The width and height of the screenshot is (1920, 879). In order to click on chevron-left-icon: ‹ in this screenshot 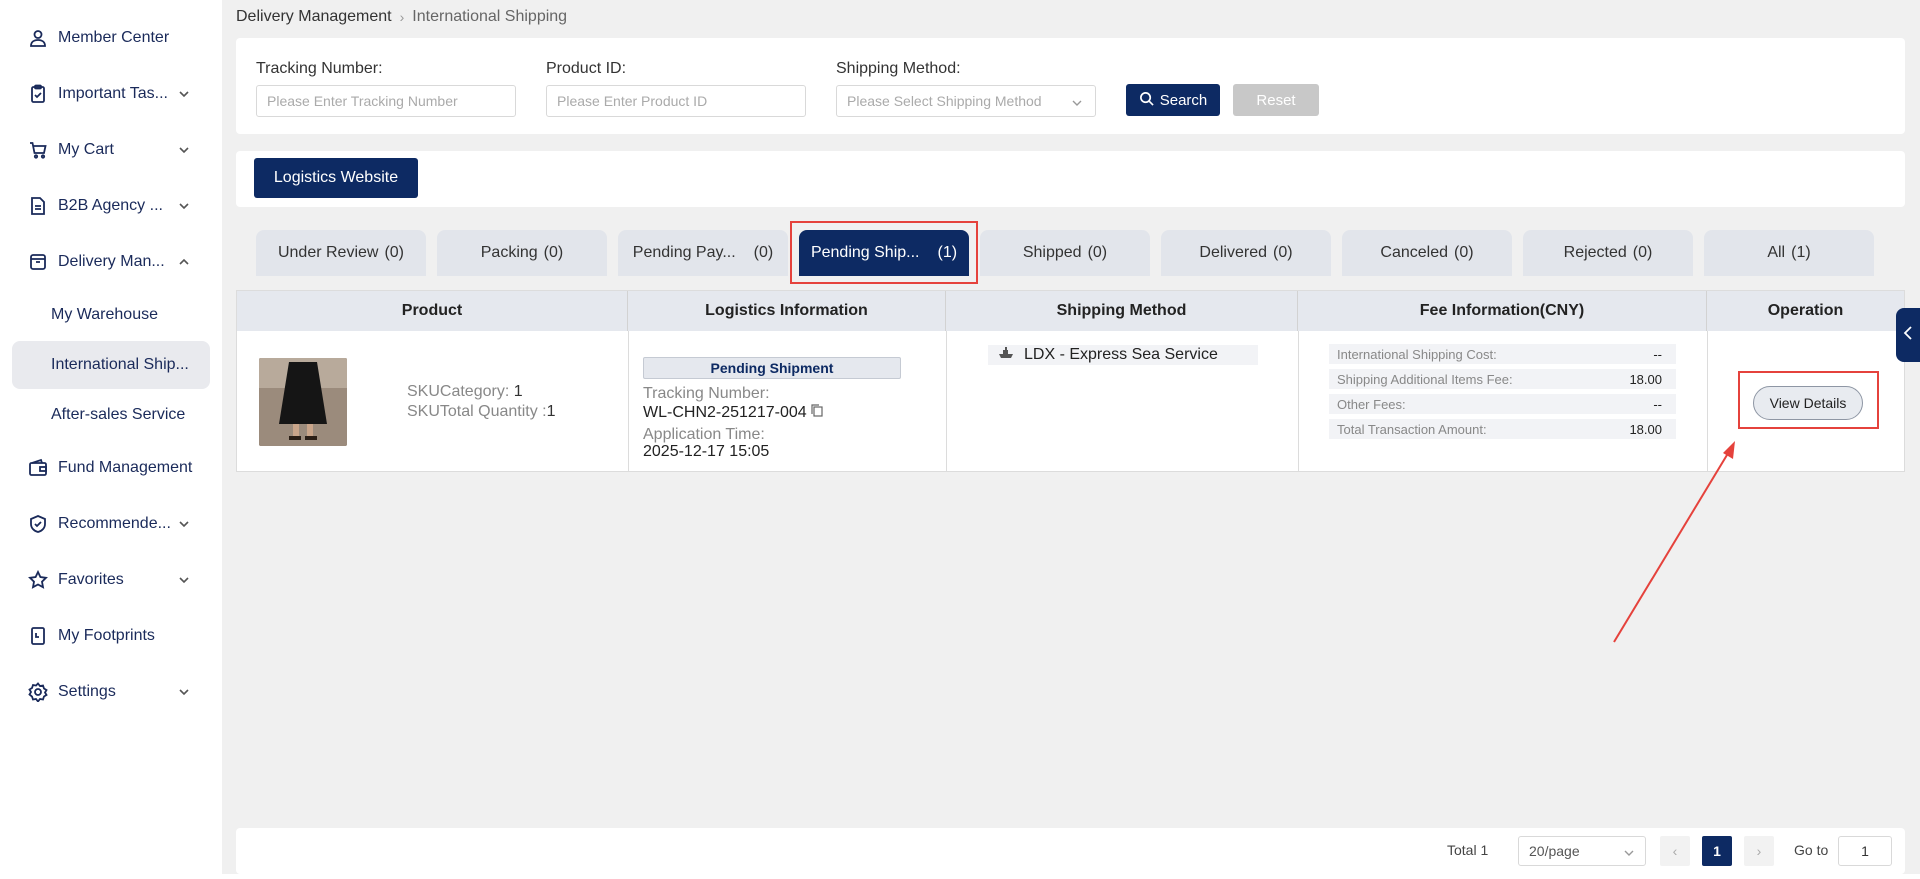, I will do `click(1675, 851)`.